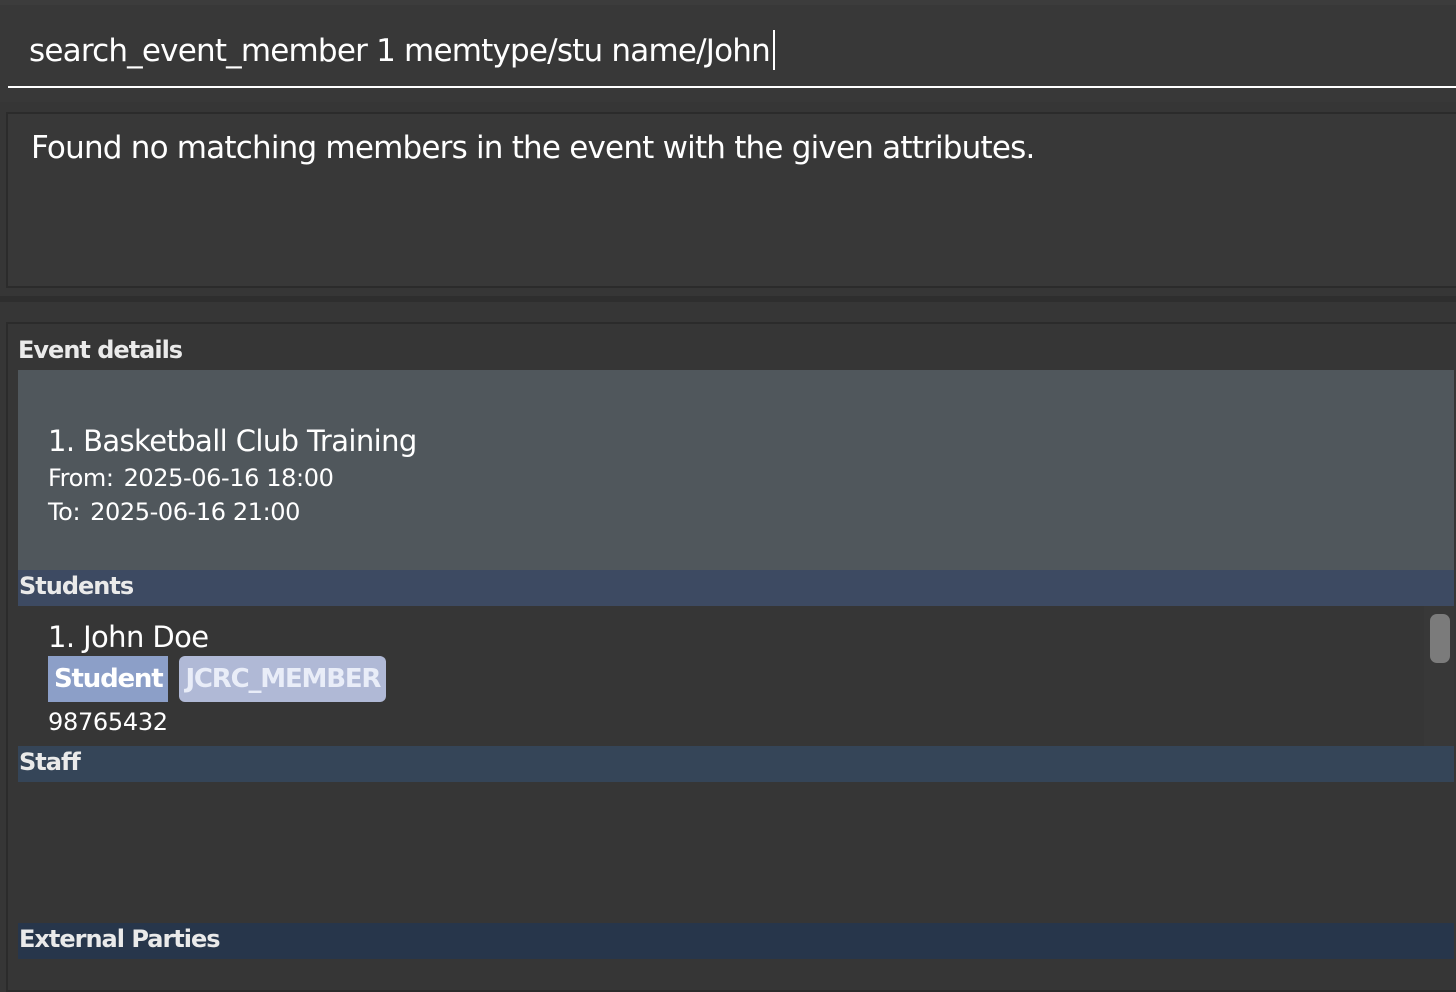 The image size is (1456, 992). Describe the element at coordinates (108, 722) in the screenshot. I see `member-phone: 98765432` at that location.